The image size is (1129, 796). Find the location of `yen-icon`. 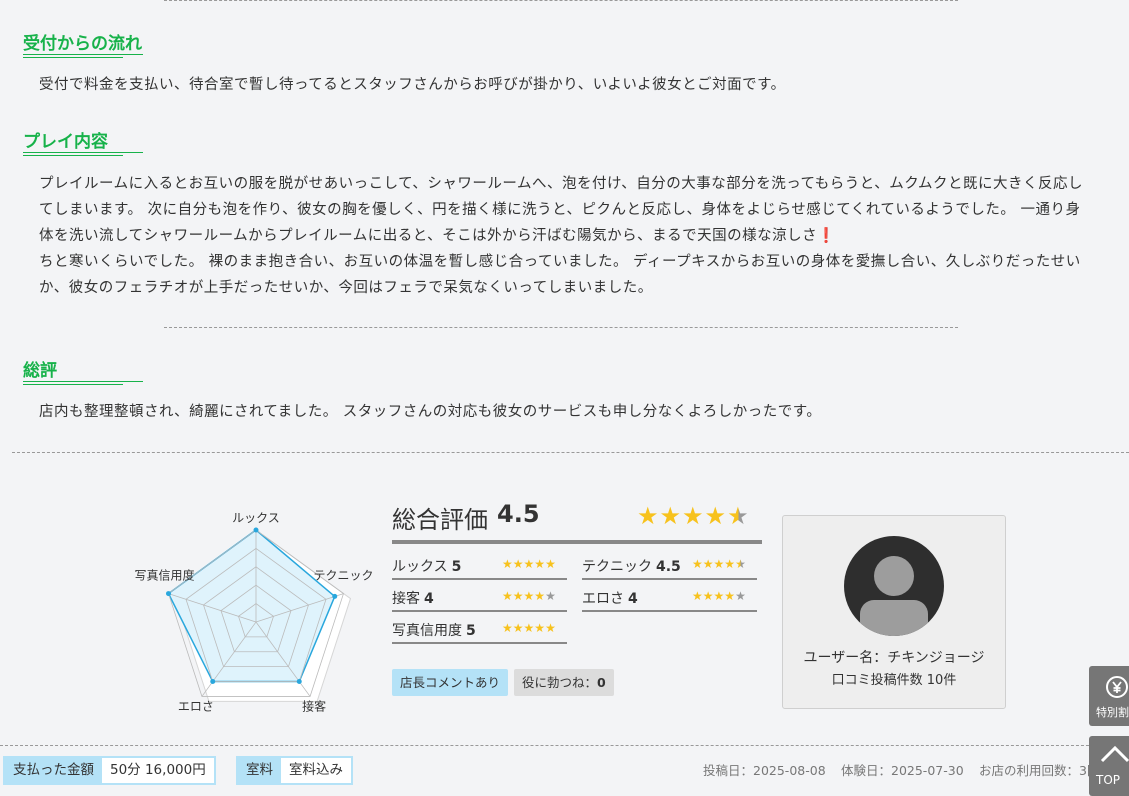

yen-icon is located at coordinates (1117, 687).